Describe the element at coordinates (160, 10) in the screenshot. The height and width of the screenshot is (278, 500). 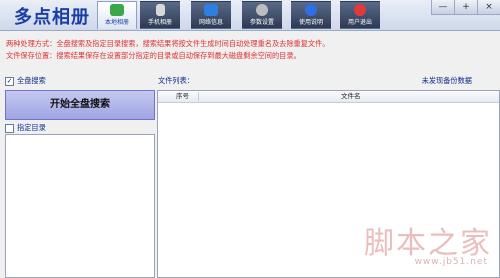
I see `phone-icon` at that location.